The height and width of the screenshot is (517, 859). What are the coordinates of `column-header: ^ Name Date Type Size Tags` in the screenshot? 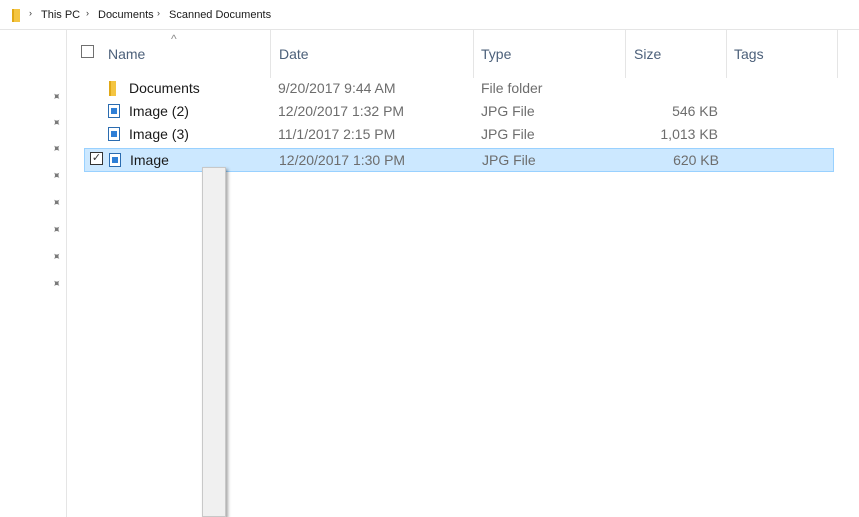 It's located at (463, 54).